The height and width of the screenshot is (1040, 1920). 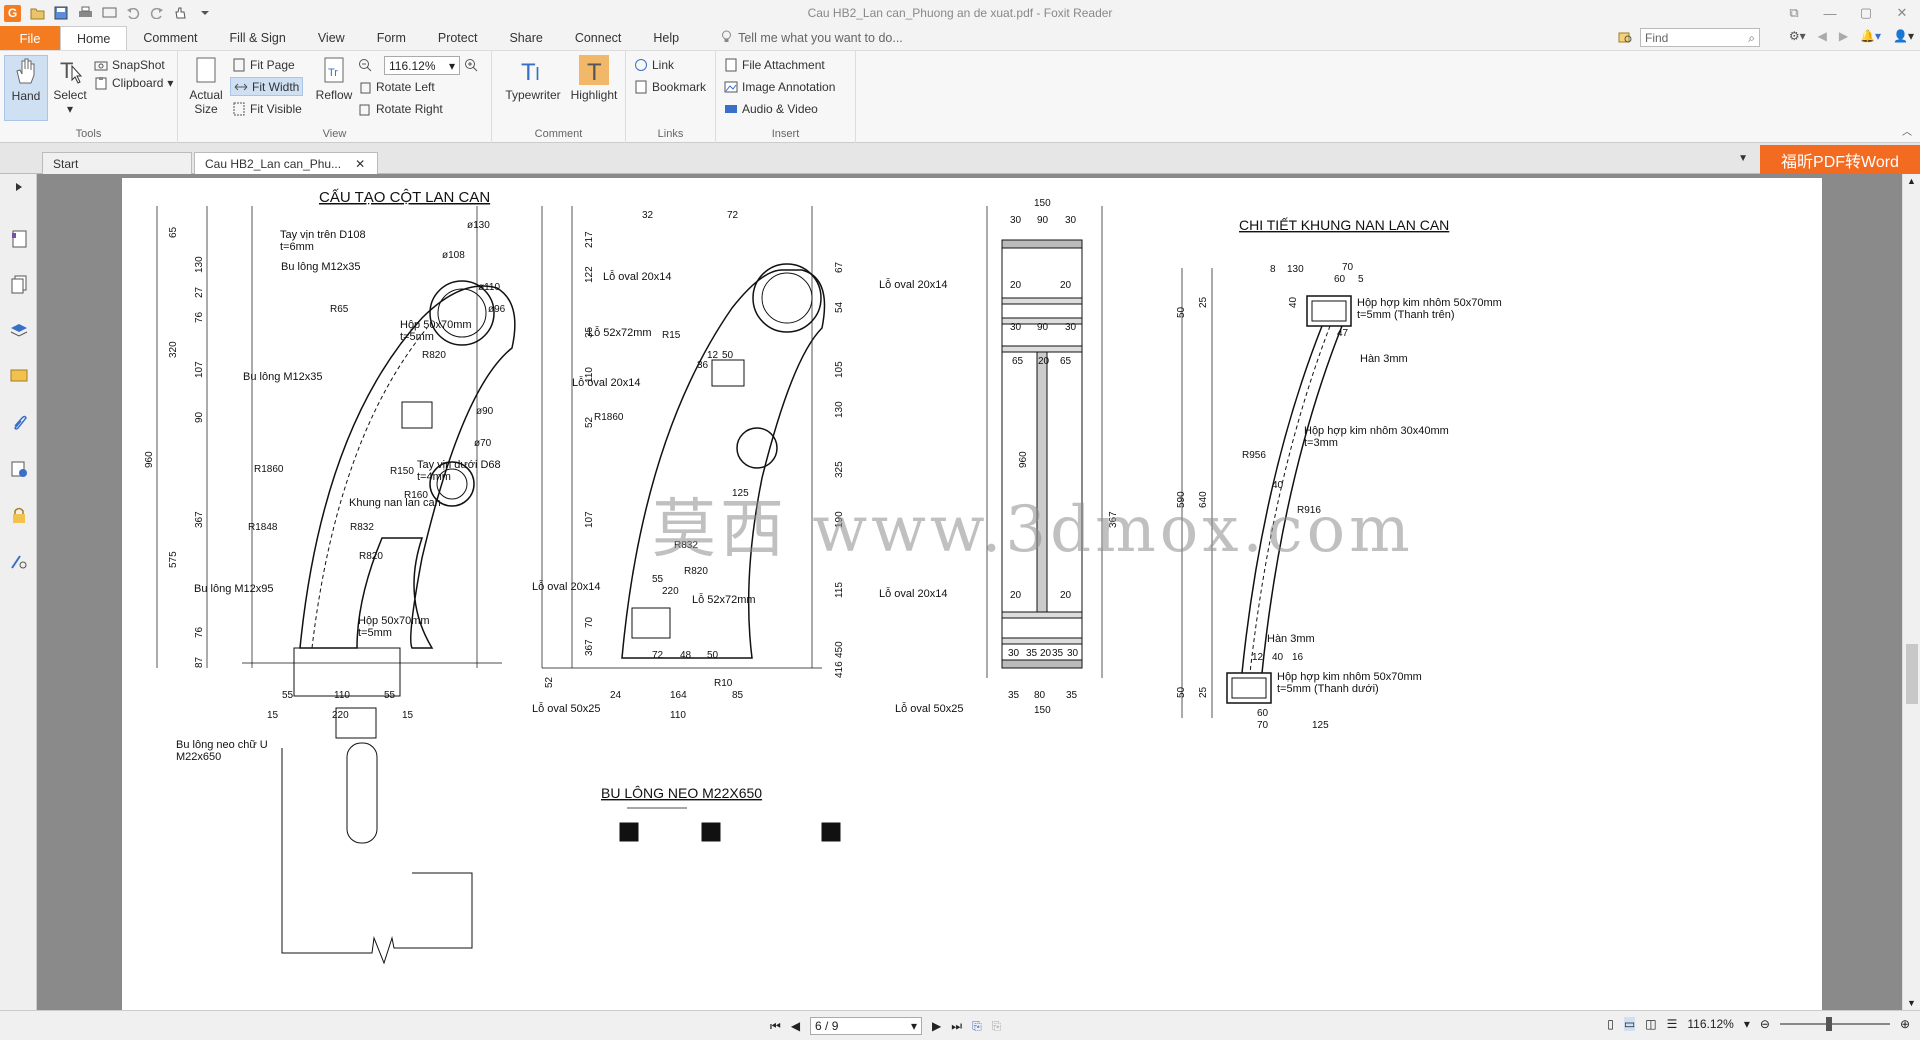 I want to click on customize-dropdown-icon, so click(x=205, y=13).